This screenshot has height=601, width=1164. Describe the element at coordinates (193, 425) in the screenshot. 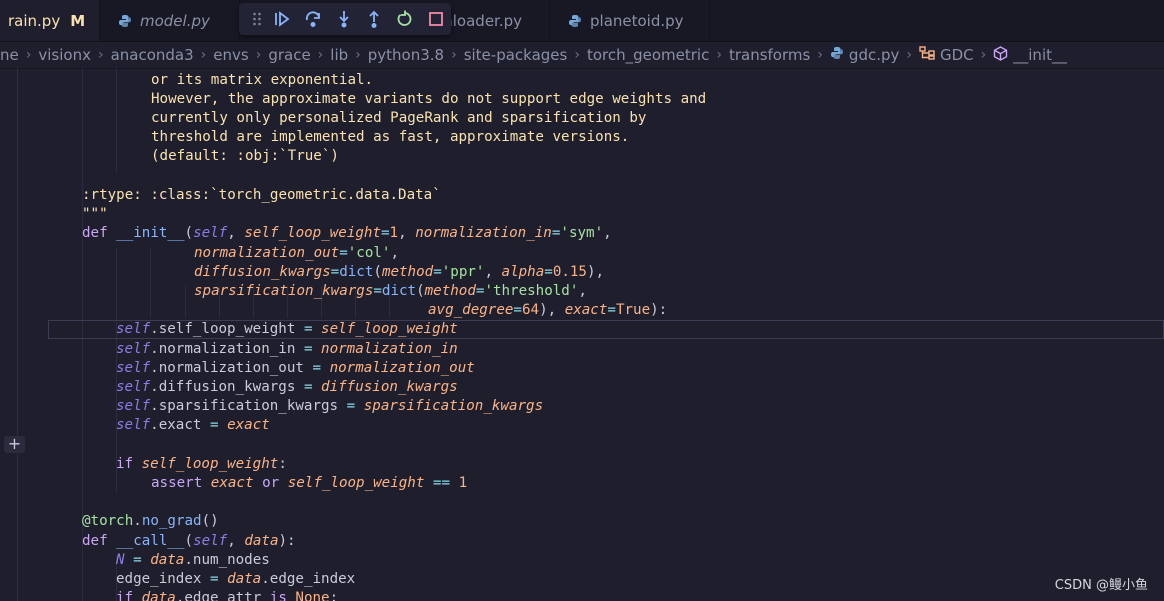

I see `code-line: self.exact = exact` at that location.